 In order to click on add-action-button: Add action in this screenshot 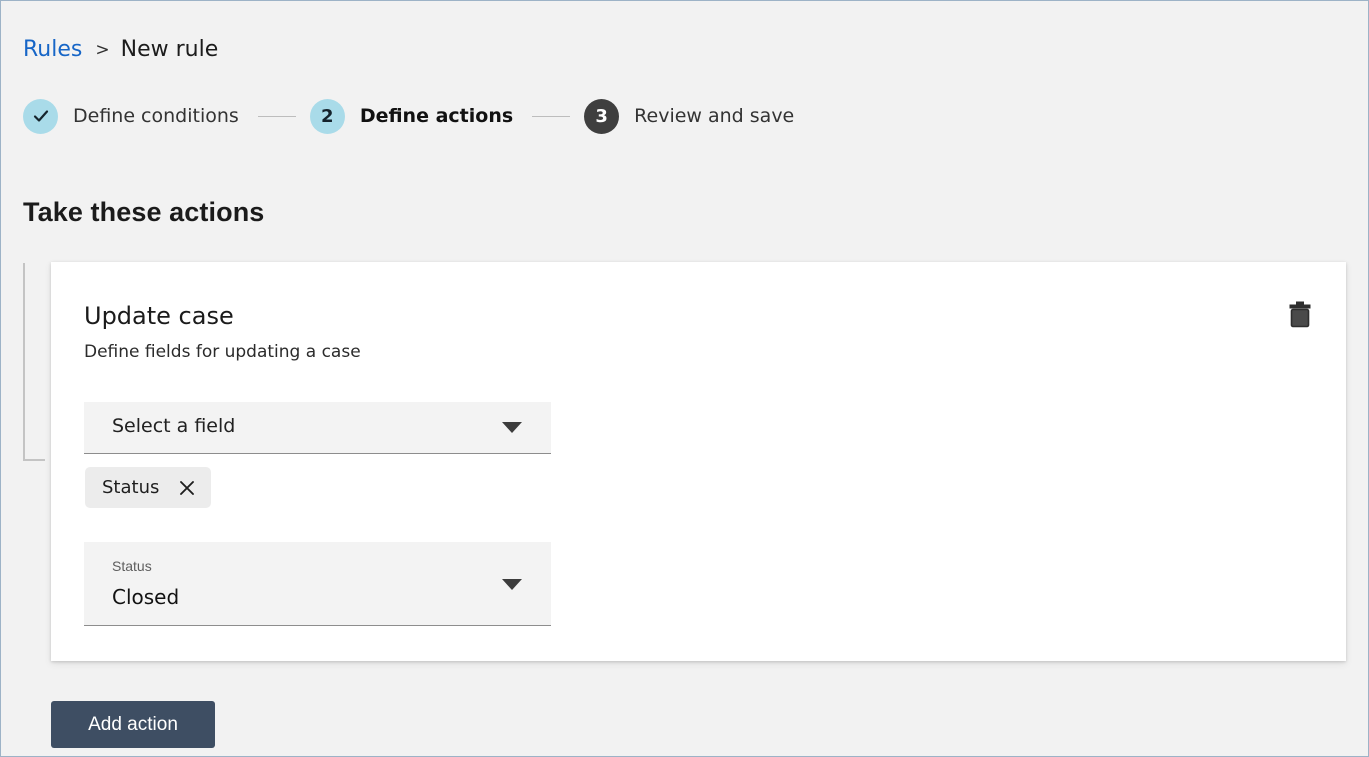, I will do `click(133, 724)`.